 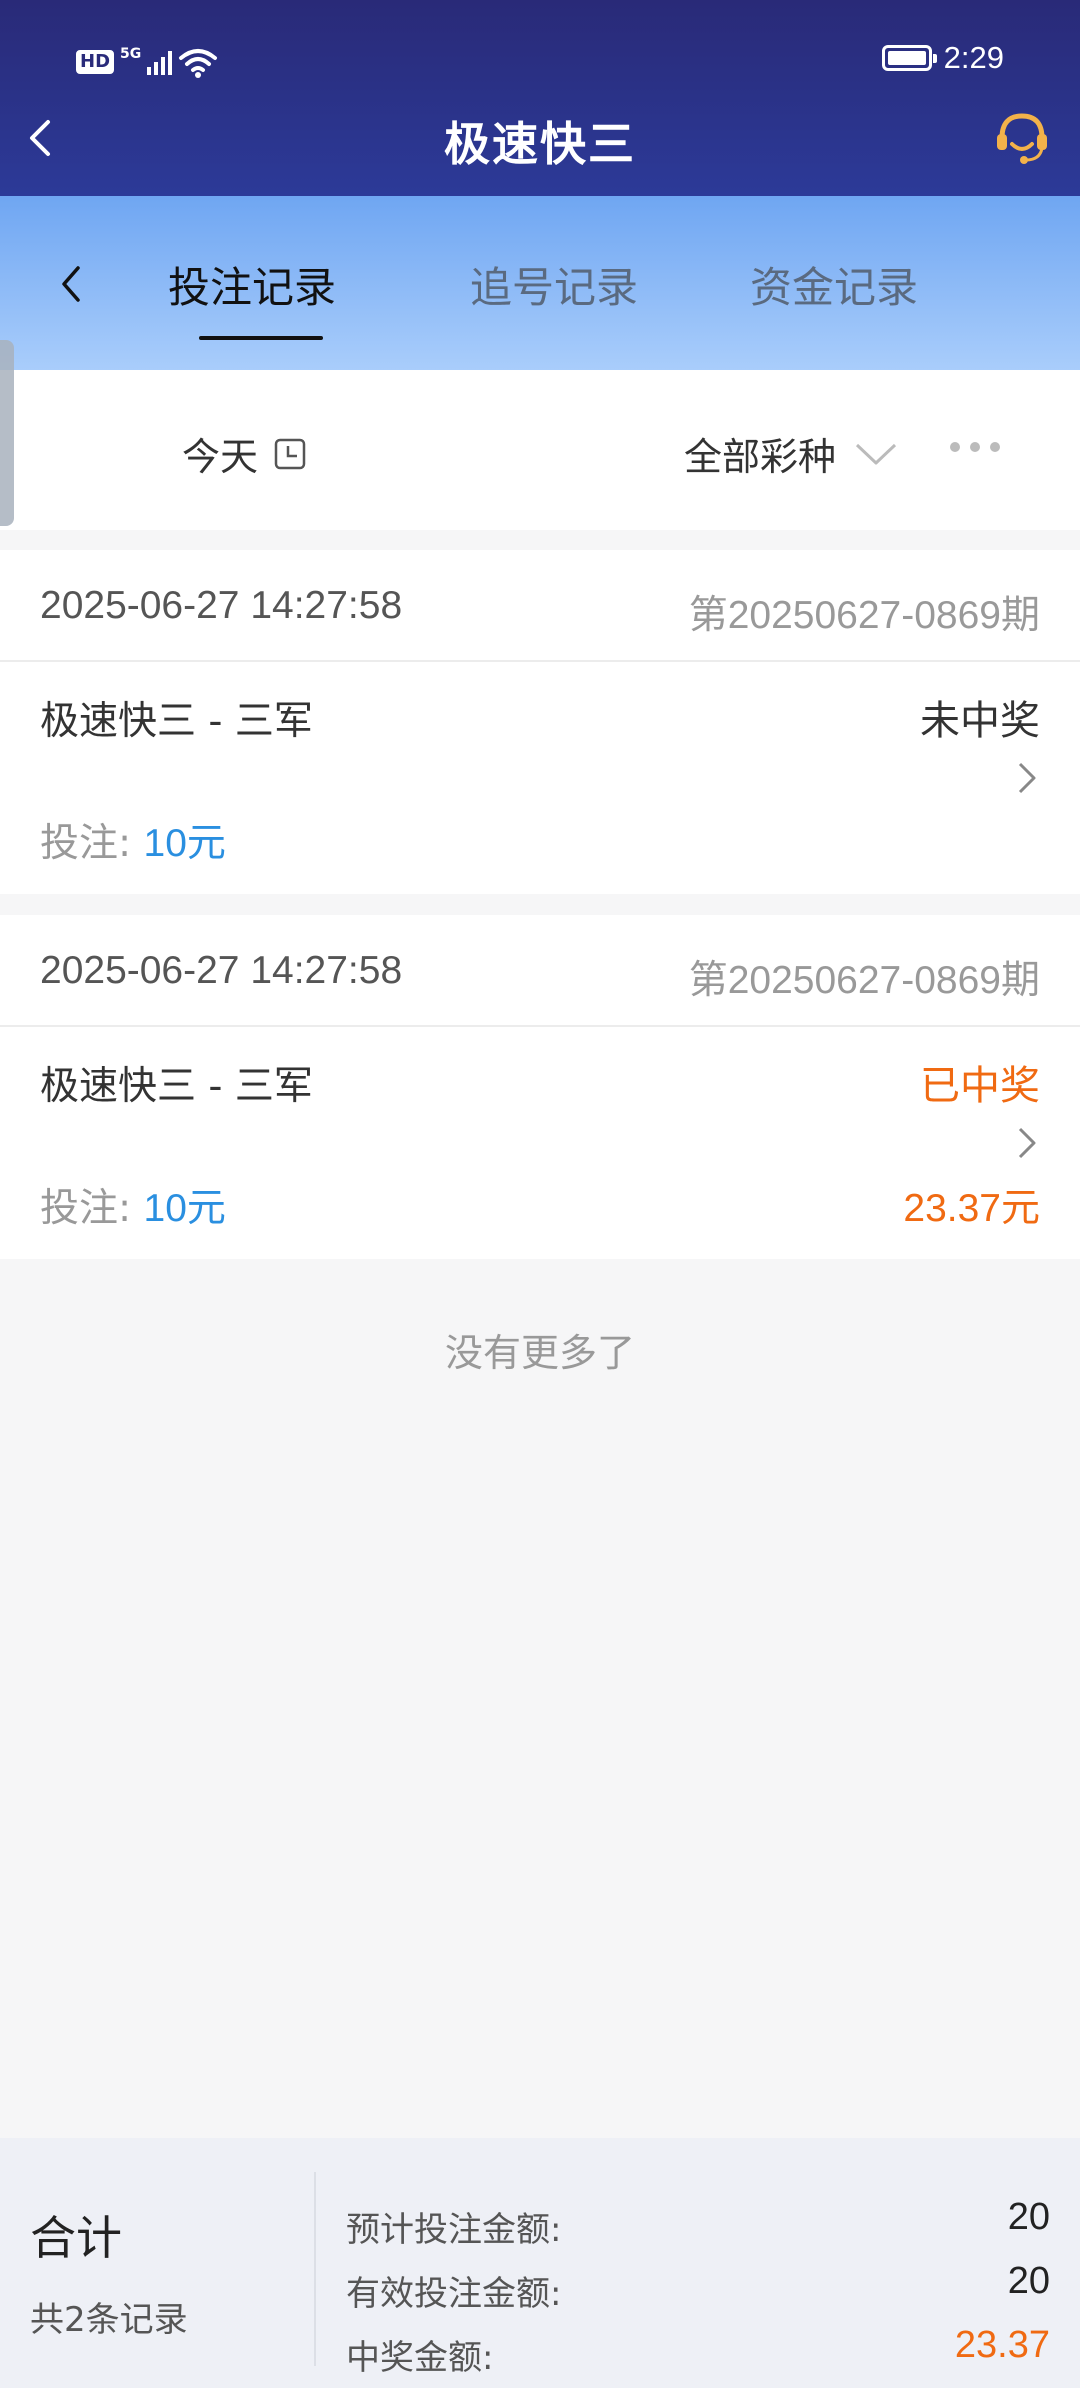 I want to click on valid-bet-row: 有效投注金额: 20, so click(x=698, y=2288).